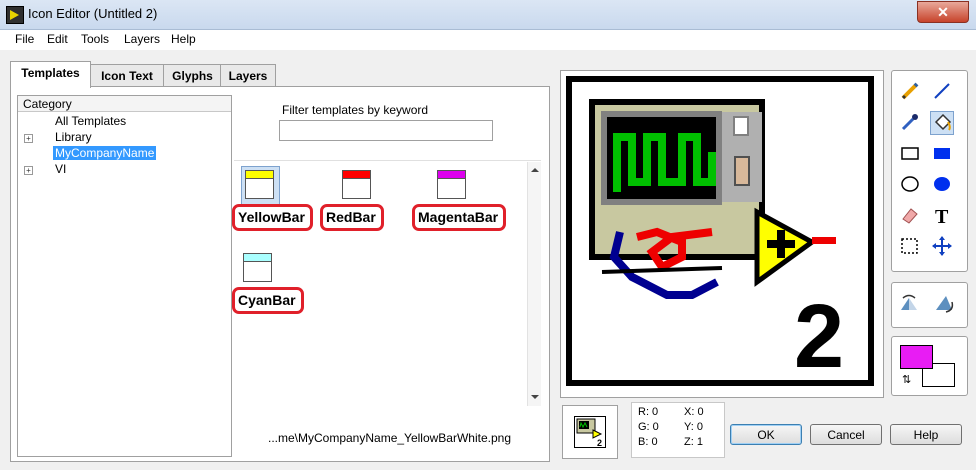  What do you see at coordinates (90, 121) in the screenshot?
I see `tree-item-all-templates: All Templates` at bounding box center [90, 121].